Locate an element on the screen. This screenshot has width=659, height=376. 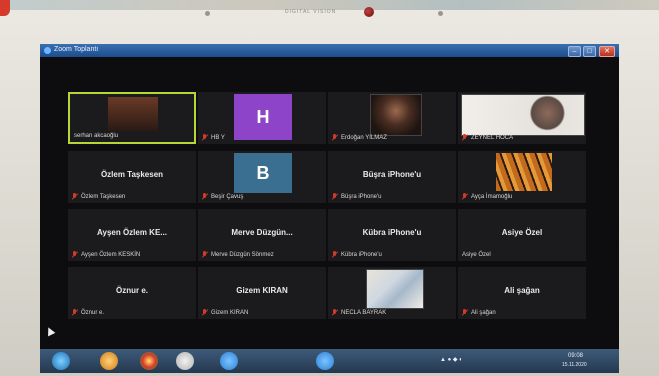
participant-tile: Ayça İmamoğlu is located at coordinates (522, 177).